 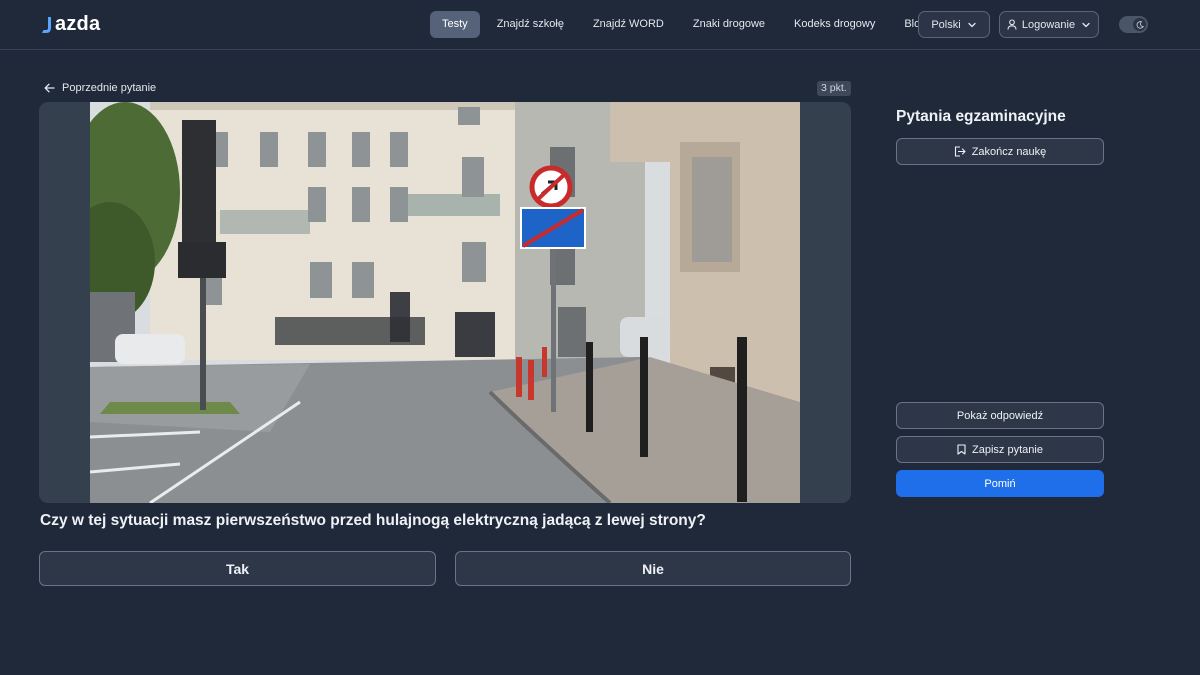 What do you see at coordinates (530, 24) in the screenshot?
I see `nav-link-schools: Znajdź szkołę` at bounding box center [530, 24].